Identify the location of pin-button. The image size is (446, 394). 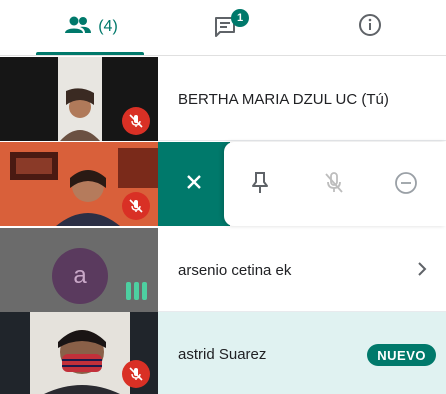
(260, 185).